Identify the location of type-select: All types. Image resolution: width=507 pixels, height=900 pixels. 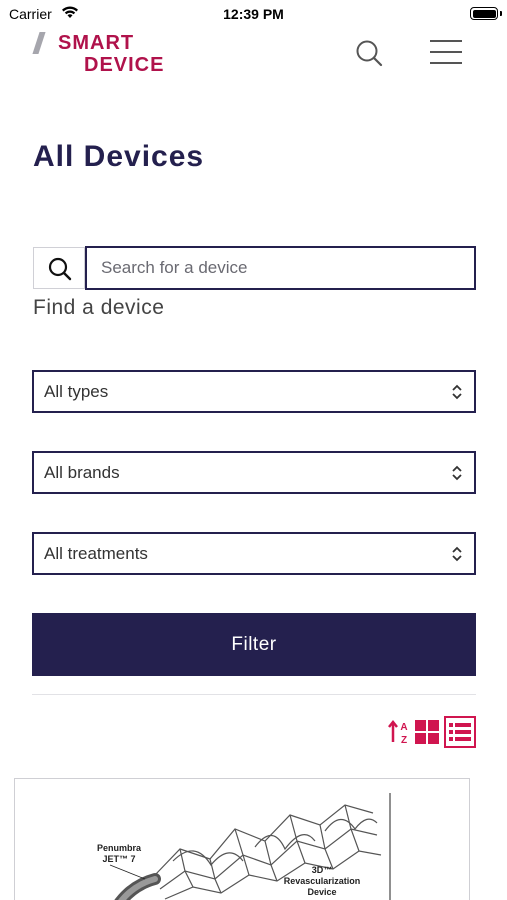
(254, 391).